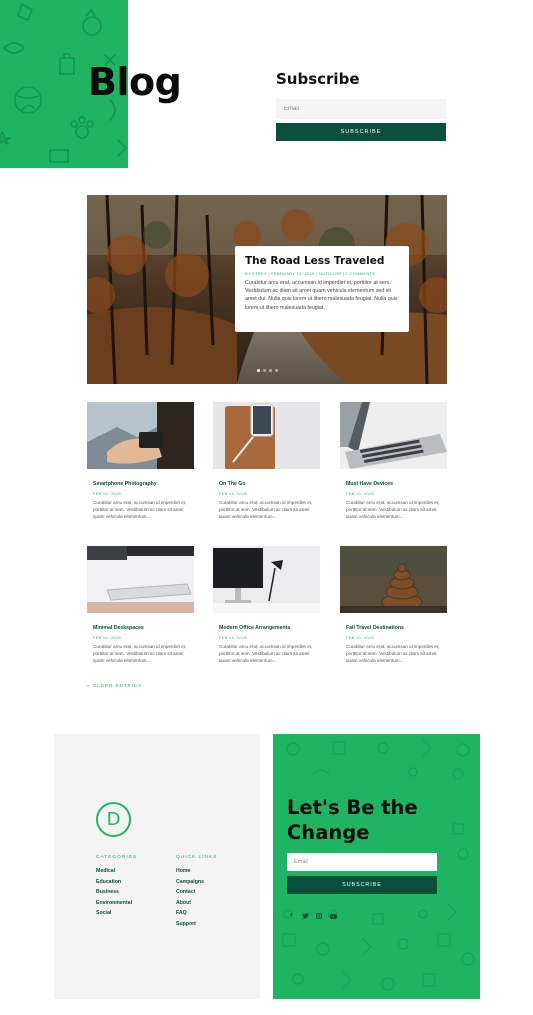 This screenshot has width=533, height=1015. What do you see at coordinates (116, 892) in the screenshot?
I see `category-link-business: Business` at bounding box center [116, 892].